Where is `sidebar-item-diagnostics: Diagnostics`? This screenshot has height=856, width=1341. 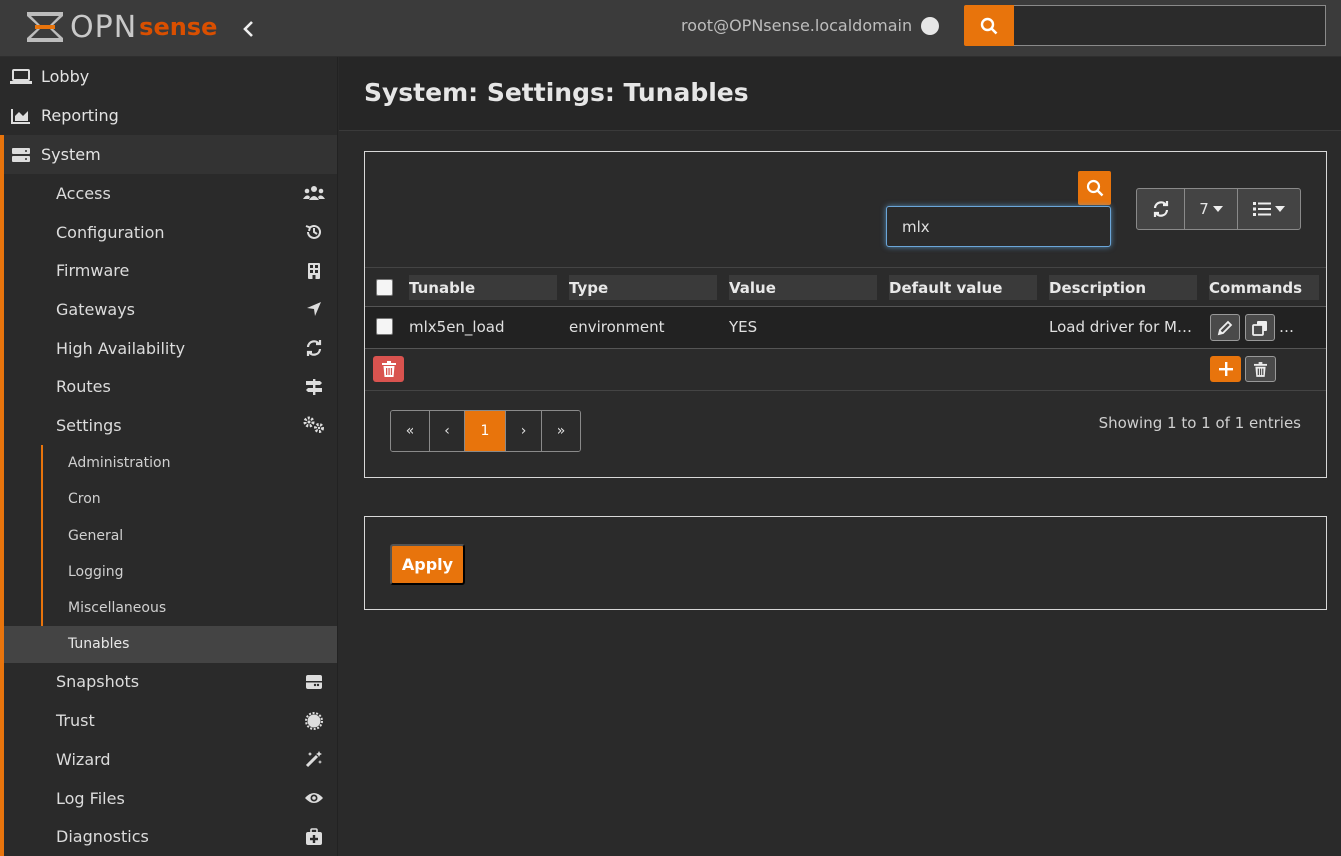 sidebar-item-diagnostics: Diagnostics is located at coordinates (170, 836).